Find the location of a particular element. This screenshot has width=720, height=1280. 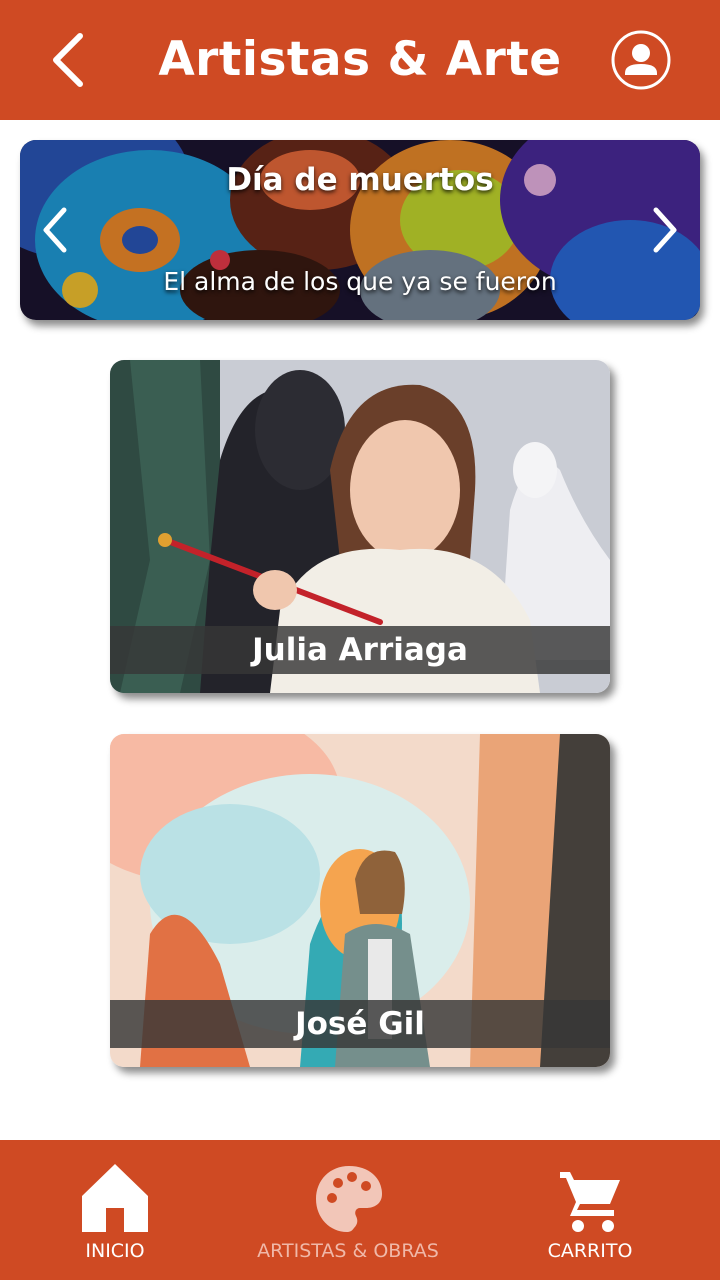

nav-cart: CARRITO is located at coordinates (590, 1210).